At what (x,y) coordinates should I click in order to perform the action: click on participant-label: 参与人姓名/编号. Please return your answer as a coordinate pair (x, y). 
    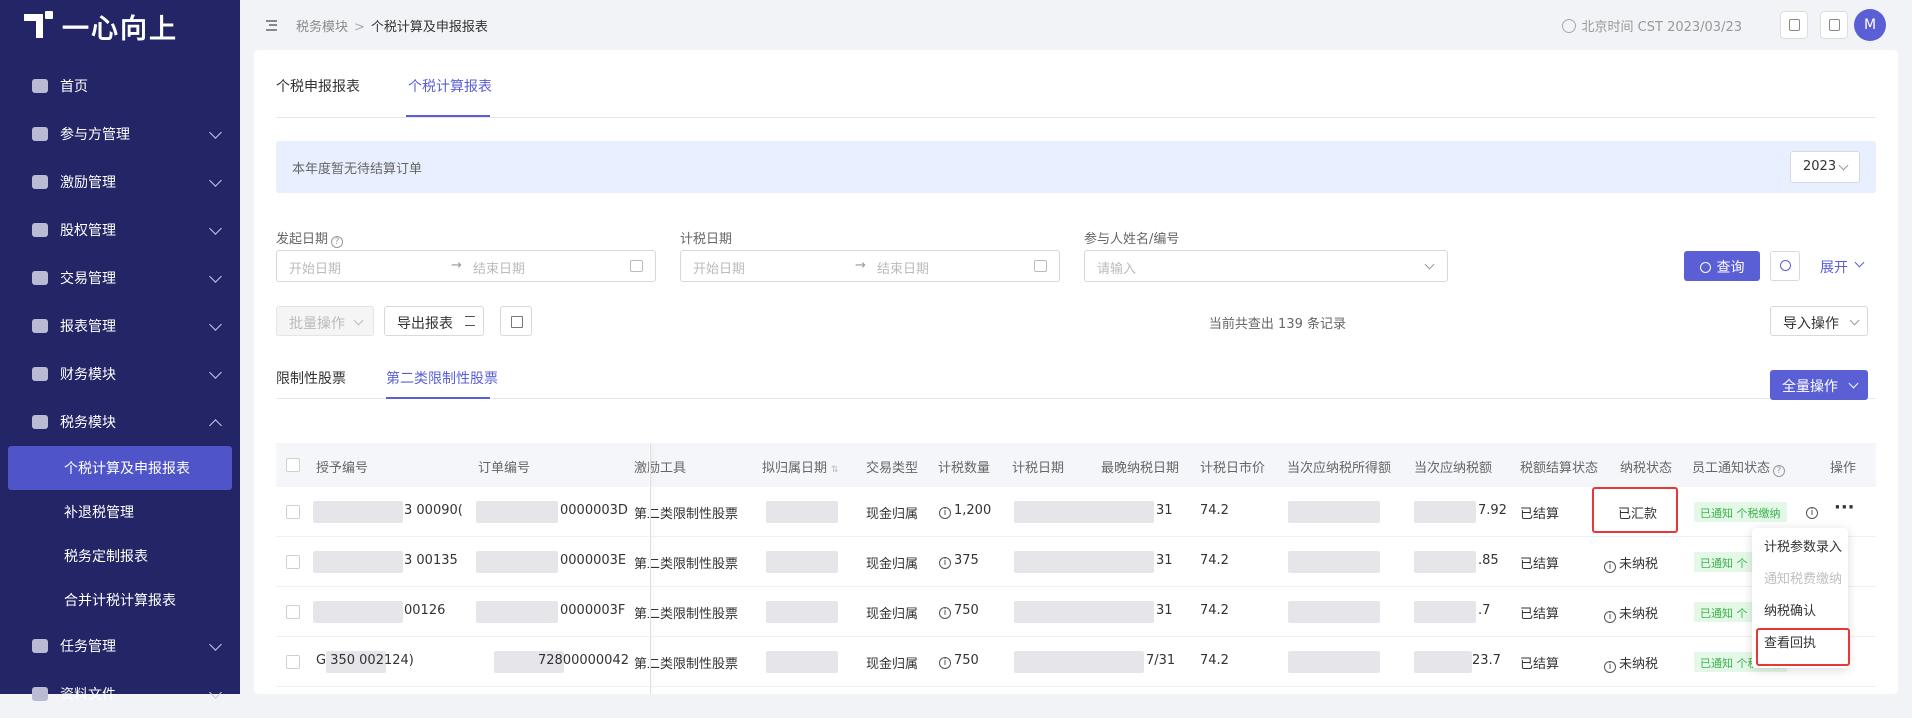
    Looking at the image, I should click on (1132, 239).